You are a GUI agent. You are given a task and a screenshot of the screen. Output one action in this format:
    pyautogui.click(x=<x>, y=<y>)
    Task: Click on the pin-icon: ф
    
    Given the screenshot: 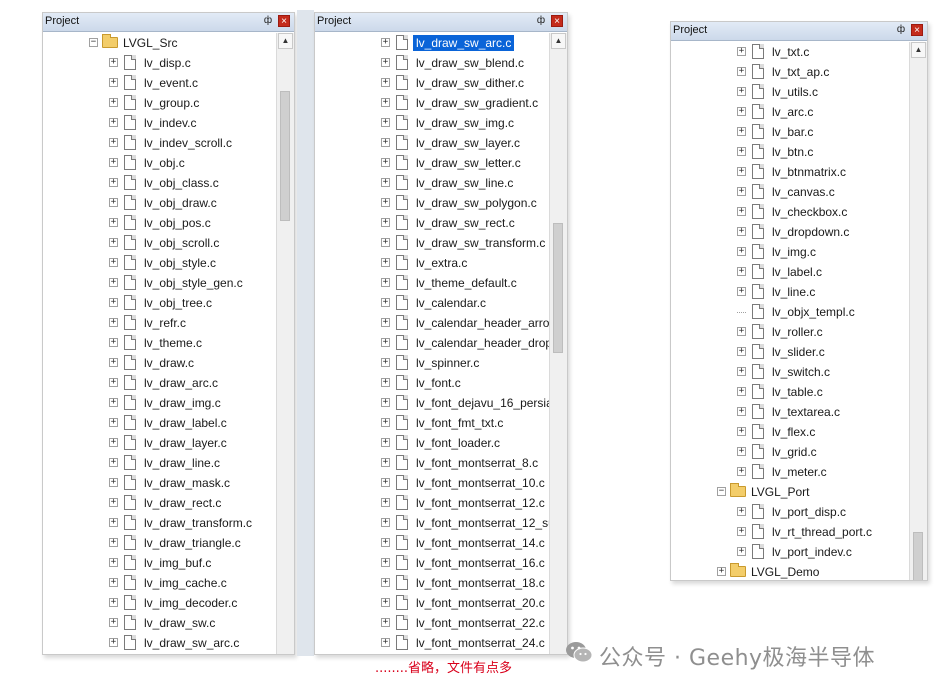 What is the action you would take?
    pyautogui.click(x=268, y=21)
    